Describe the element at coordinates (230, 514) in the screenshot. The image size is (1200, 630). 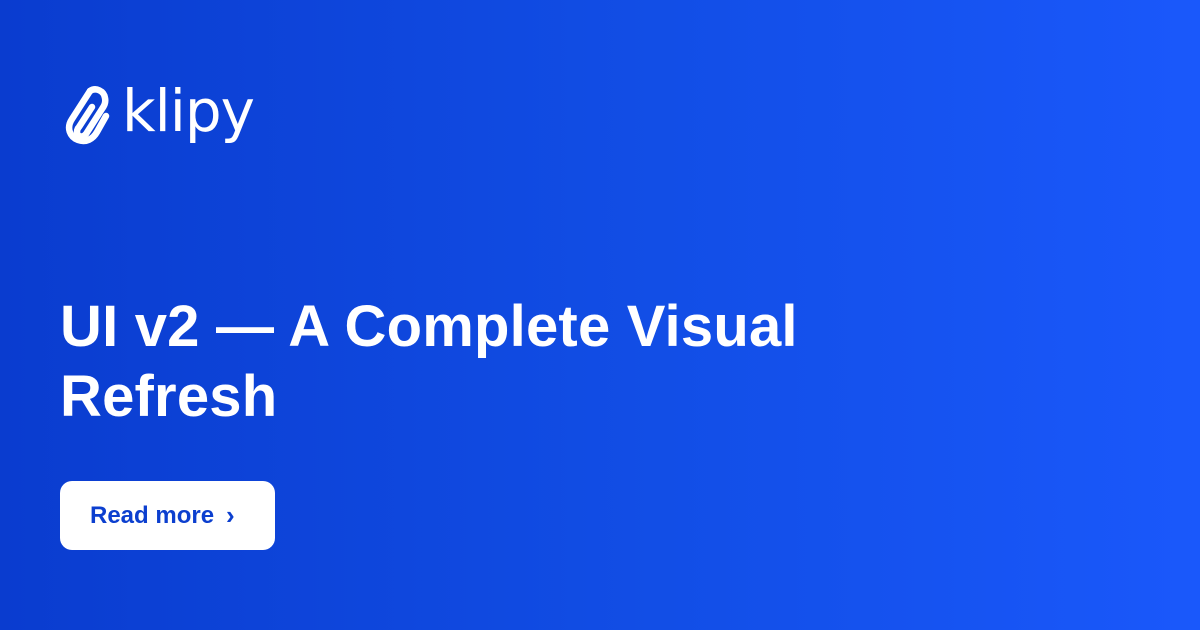
I see `chevron-right-icon: ›` at that location.